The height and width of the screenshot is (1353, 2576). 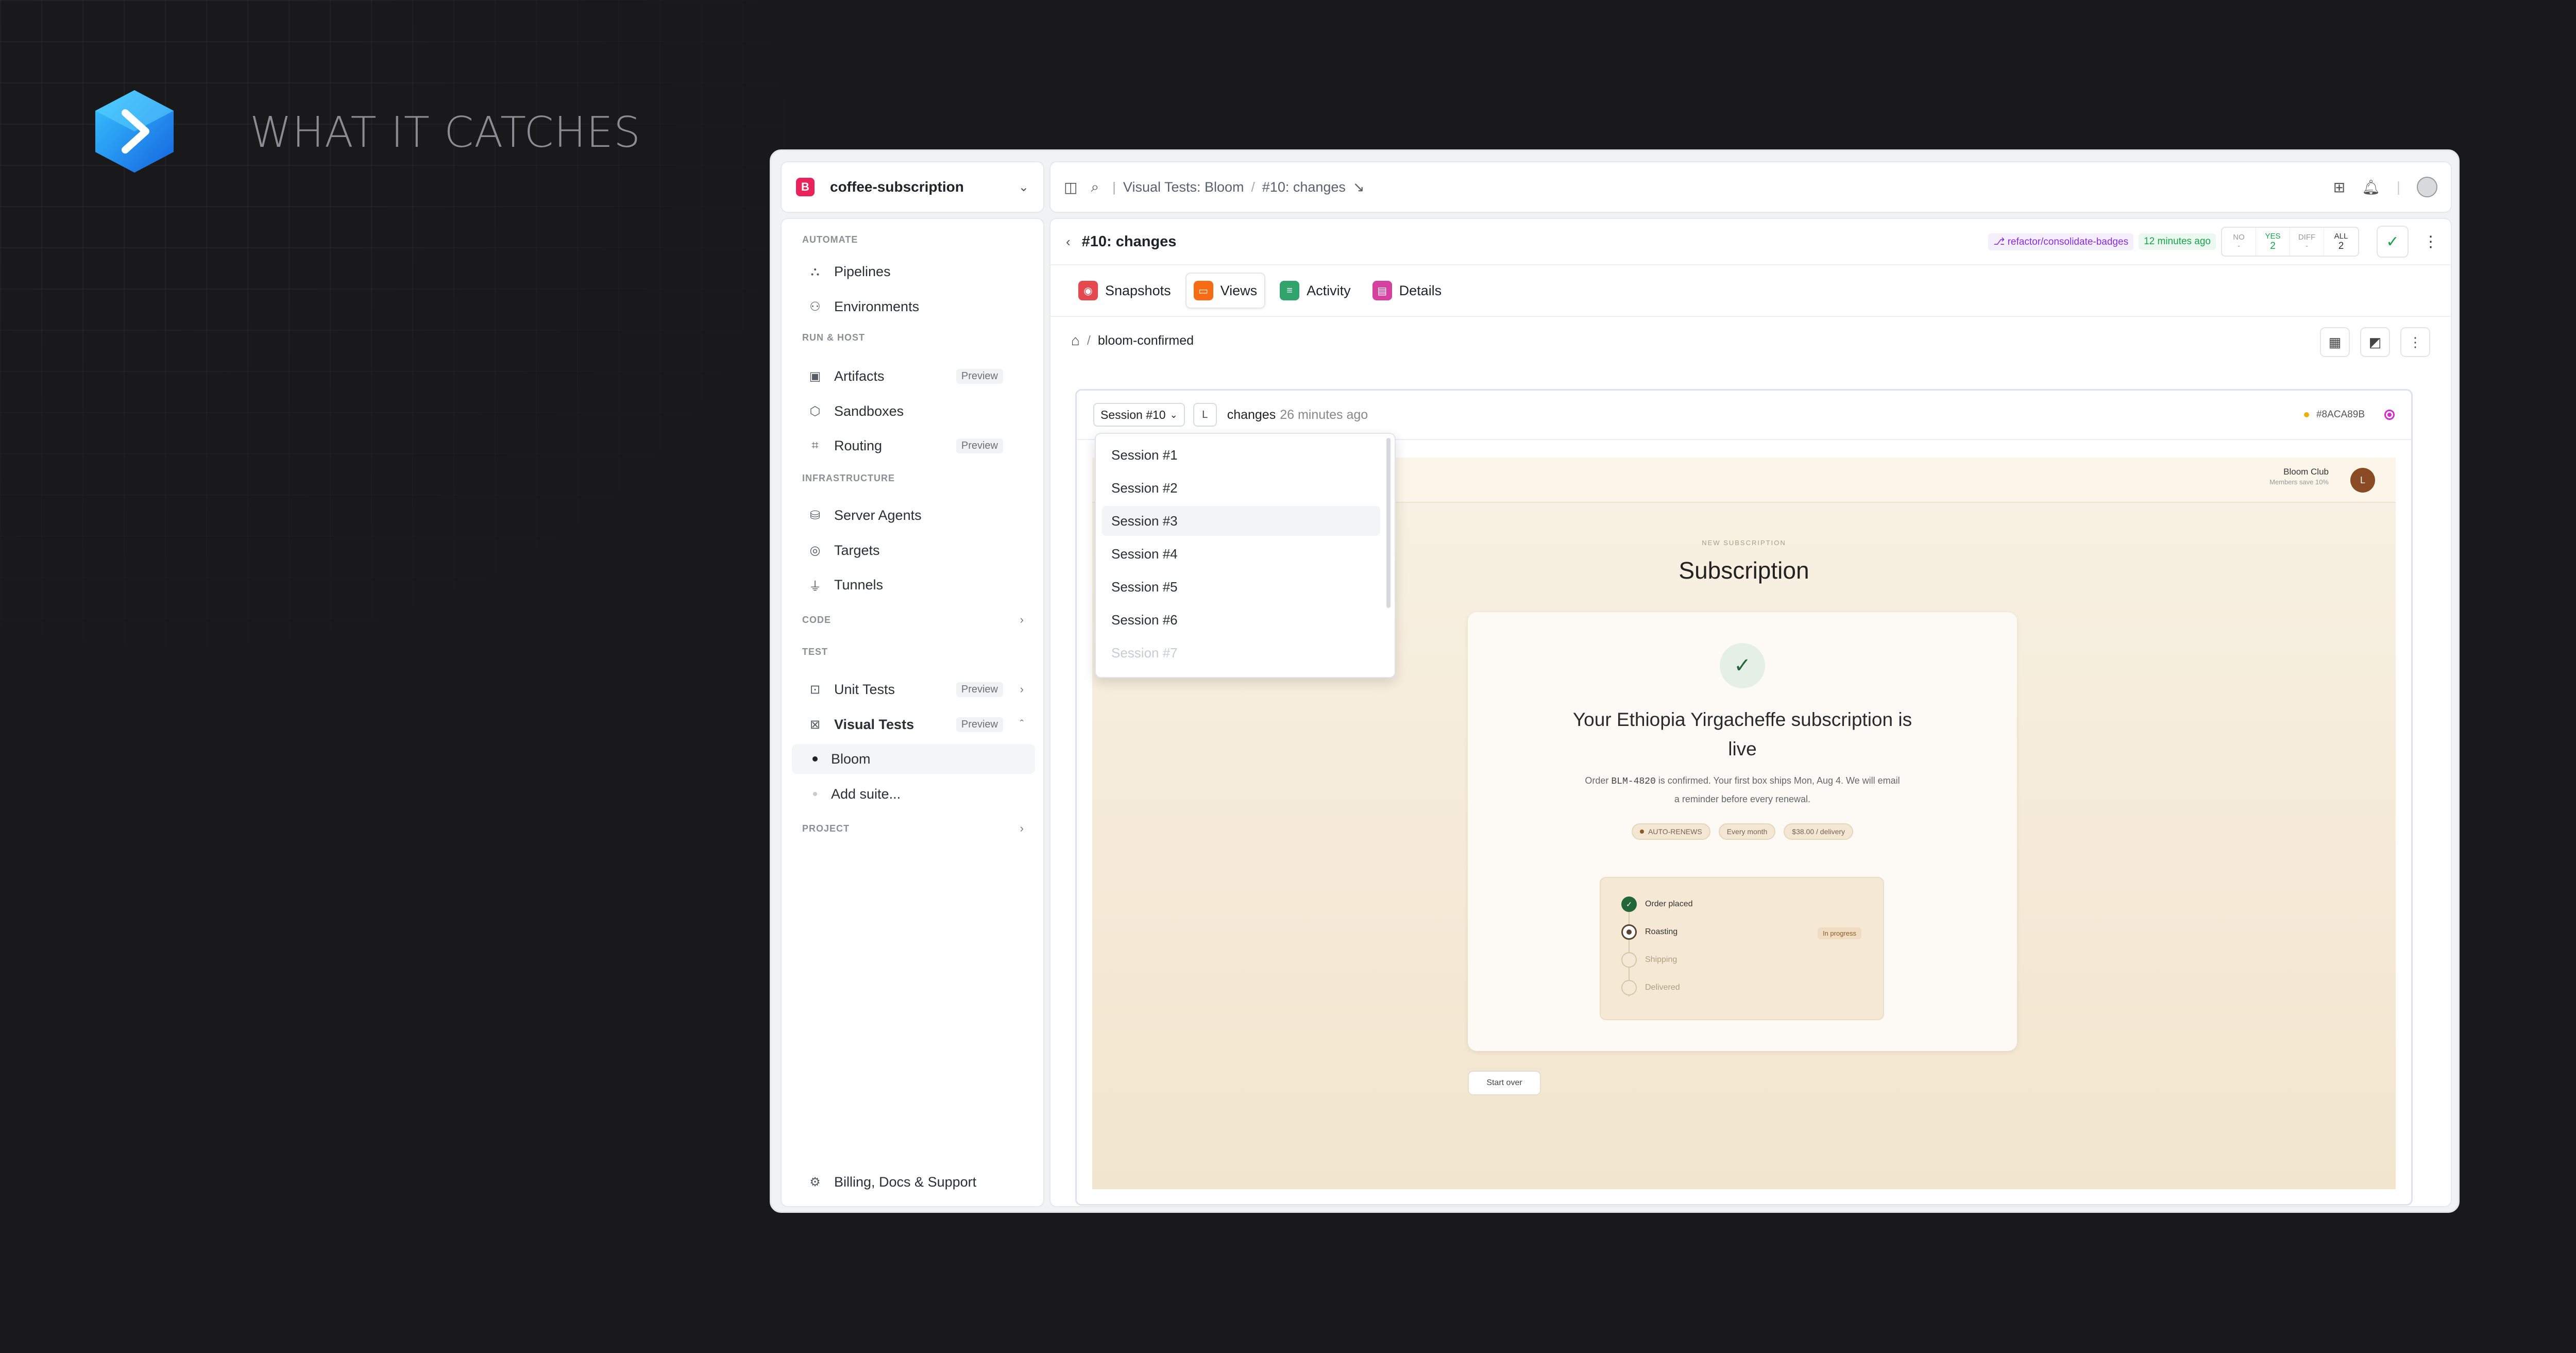 What do you see at coordinates (2307, 242) in the screenshot?
I see `count-diff: DIFF -` at bounding box center [2307, 242].